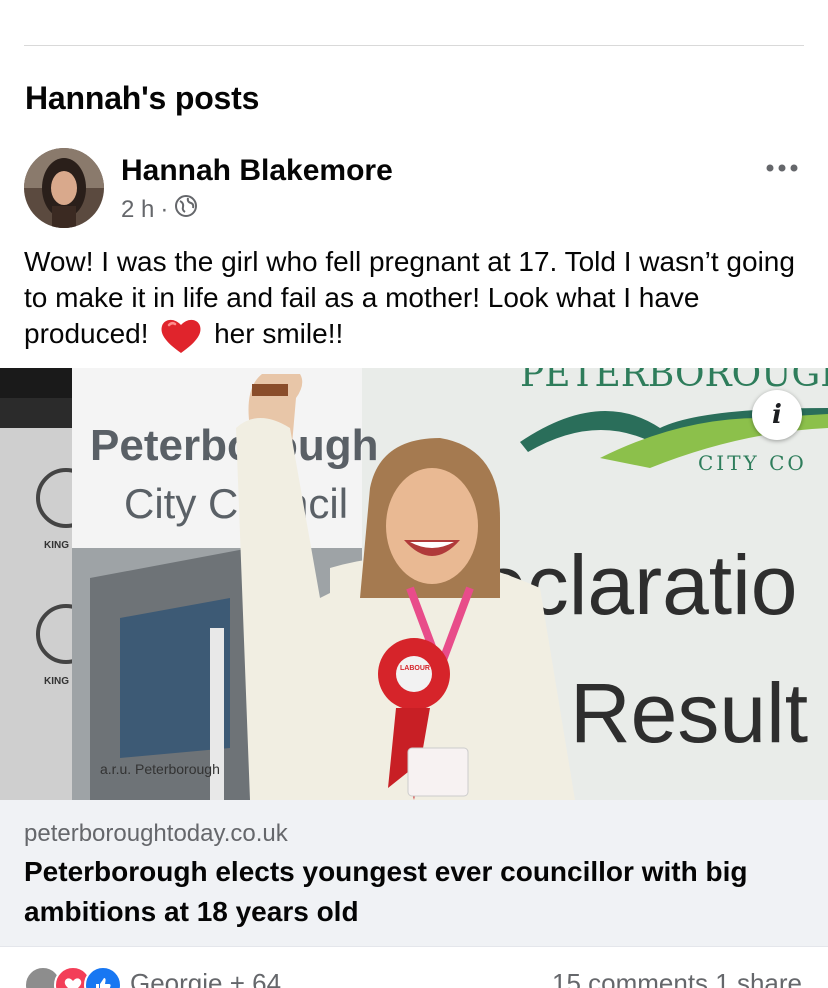 The width and height of the screenshot is (828, 988). I want to click on comment-share-counts: 15 comments 1 share, so click(677, 978).